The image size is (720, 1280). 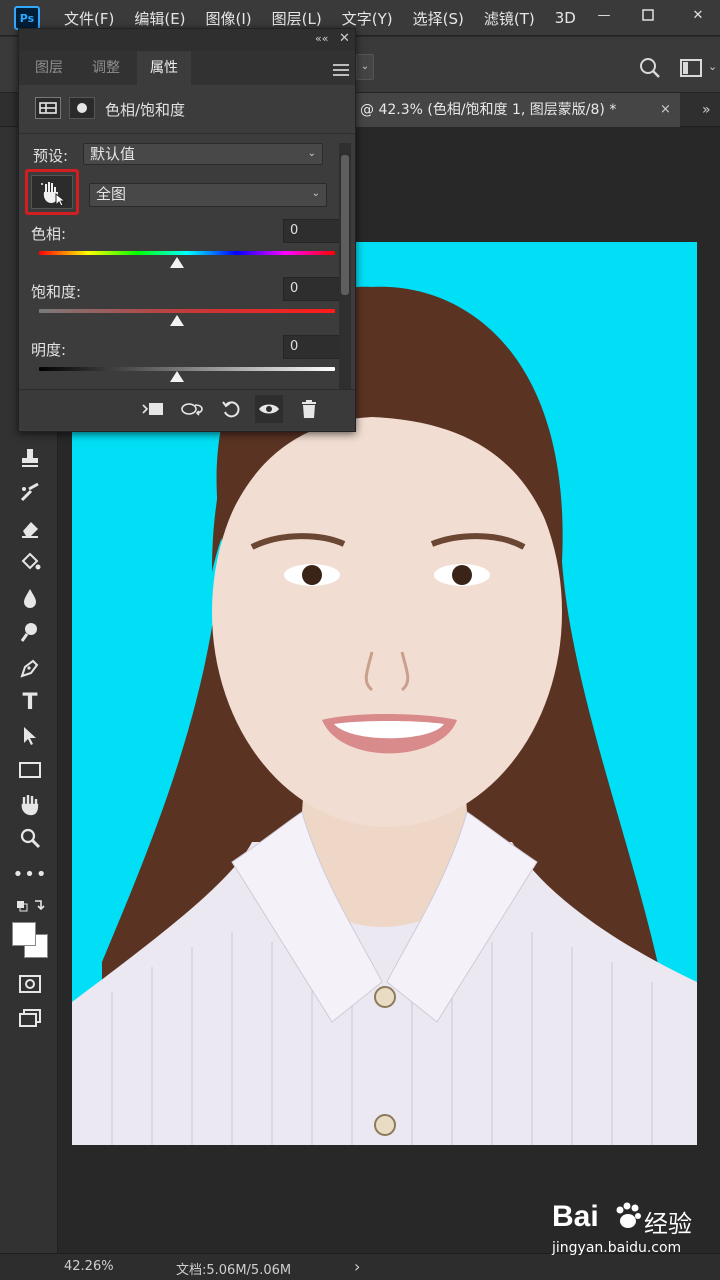 What do you see at coordinates (312, 347) in the screenshot?
I see `lightness-value-field: 0` at bounding box center [312, 347].